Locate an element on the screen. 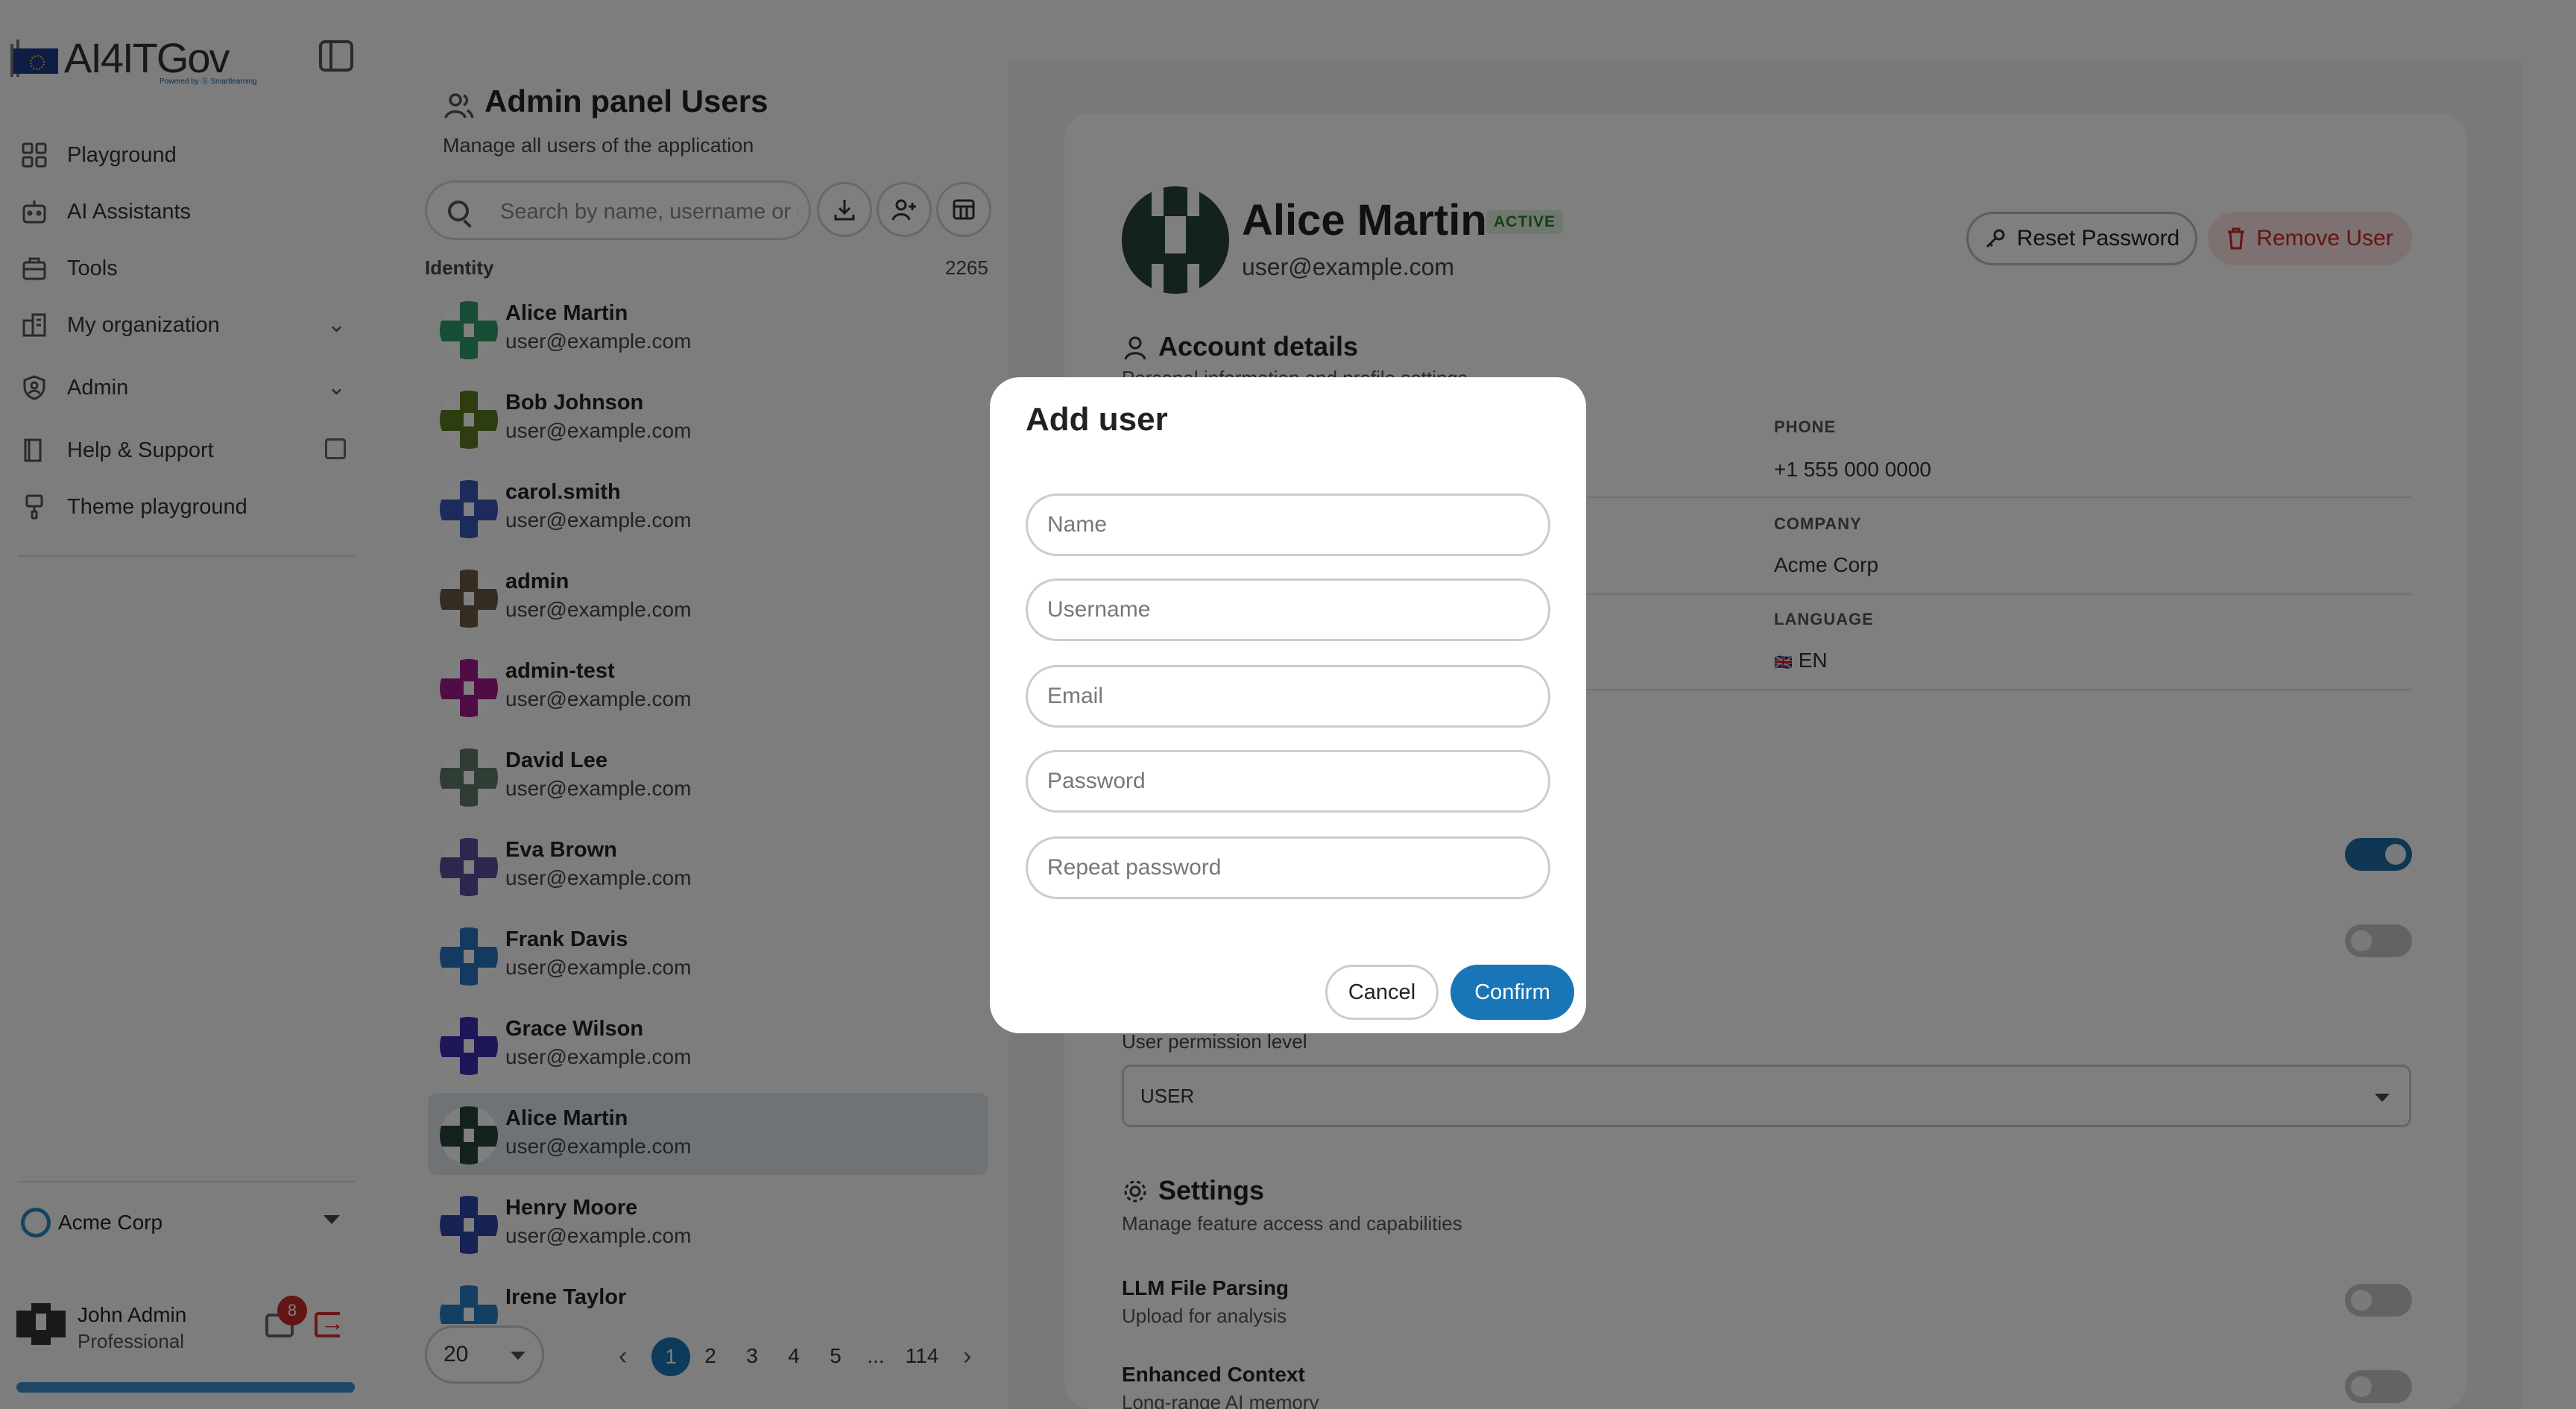  add-user-dialog: Add user Cancel Confirm is located at coordinates (1288, 705).